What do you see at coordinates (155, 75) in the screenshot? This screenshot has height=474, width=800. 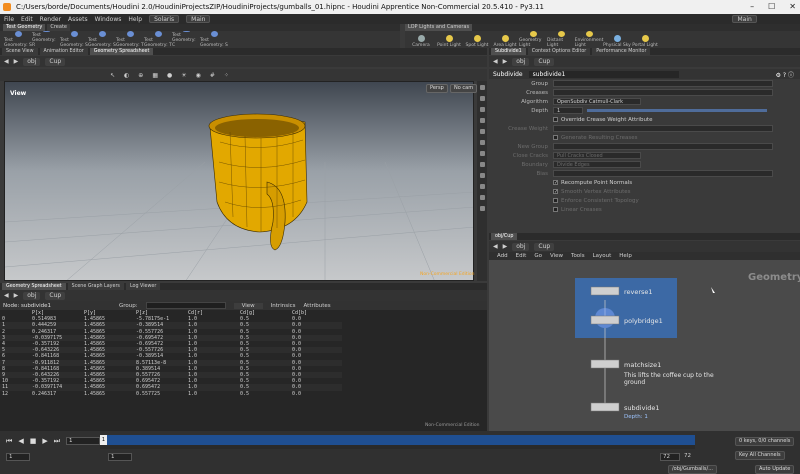 I see `wire-icon: ▦` at bounding box center [155, 75].